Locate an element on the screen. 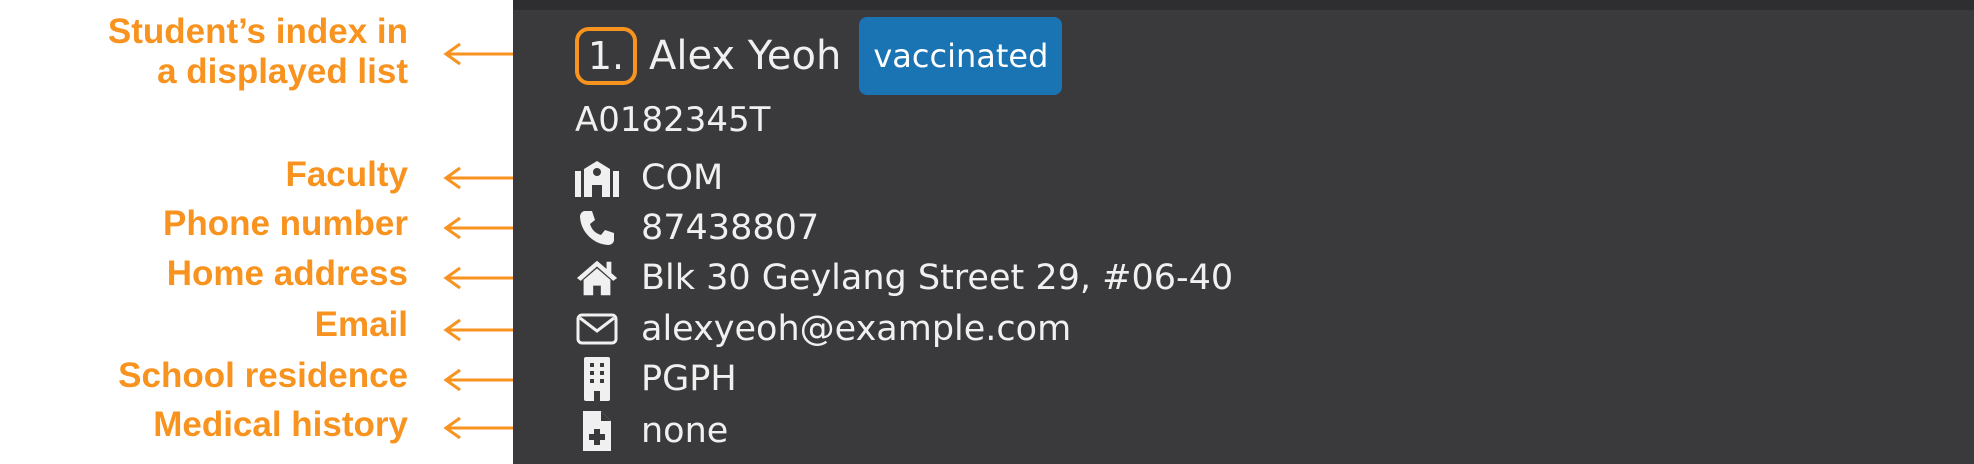 This screenshot has width=1974, height=464. medical-row: none is located at coordinates (651, 431).